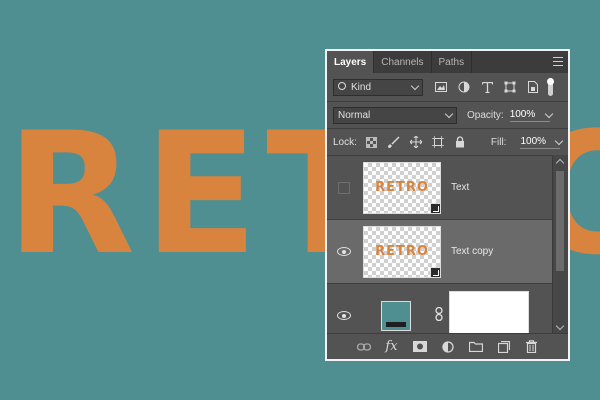 This screenshot has width=600, height=400. I want to click on link-chain-icon, so click(439, 315).